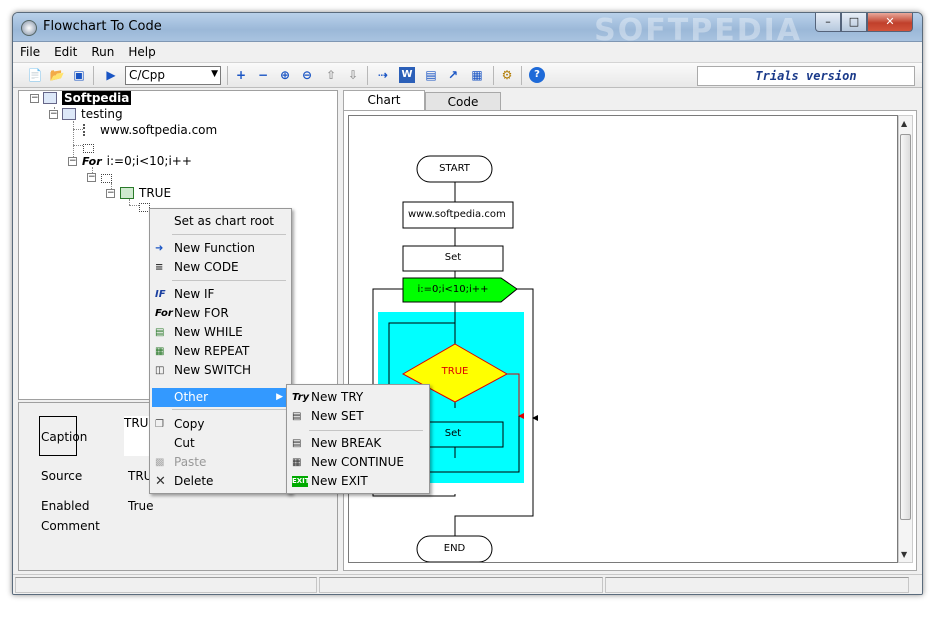 This screenshot has width=944, height=617. I want to click on import-icon: ⇢, so click(383, 75).